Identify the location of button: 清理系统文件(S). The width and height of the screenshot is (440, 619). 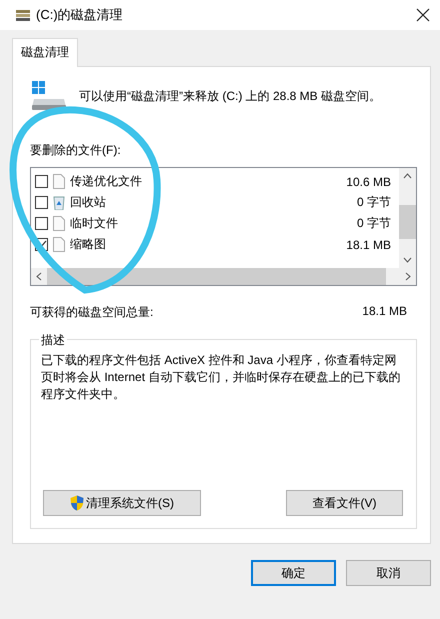
(122, 503).